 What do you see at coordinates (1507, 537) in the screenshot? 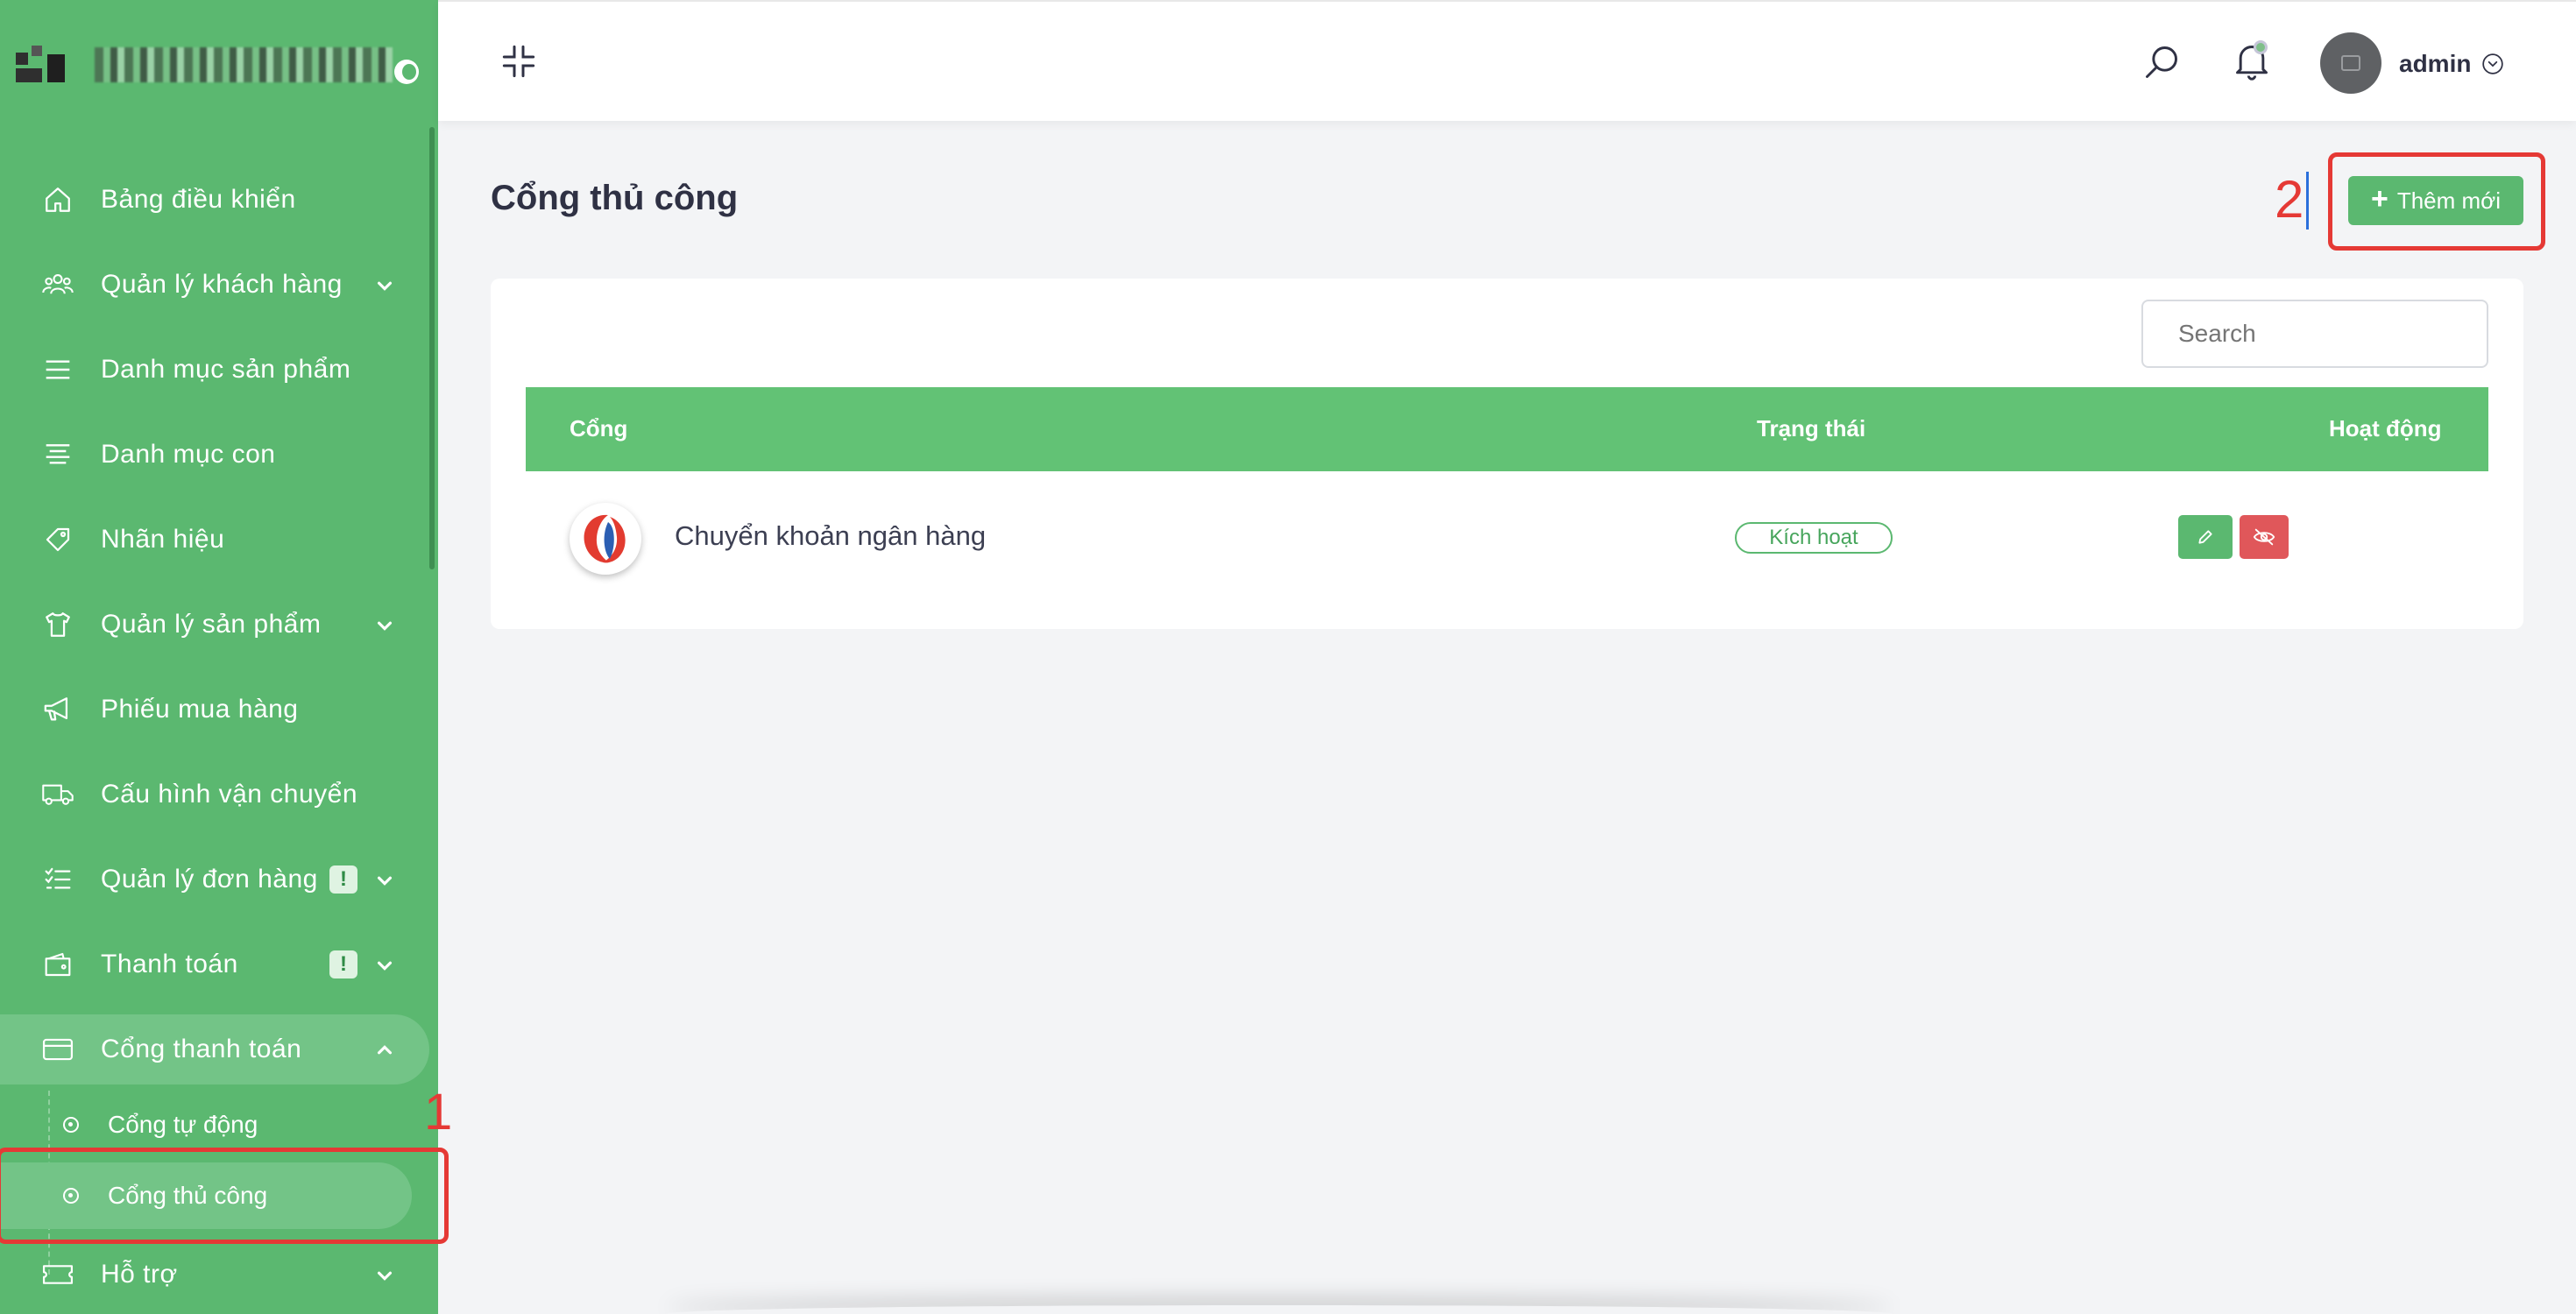
I see `table-row: Chuyển khoản ngân hàng Kích hoạt` at bounding box center [1507, 537].